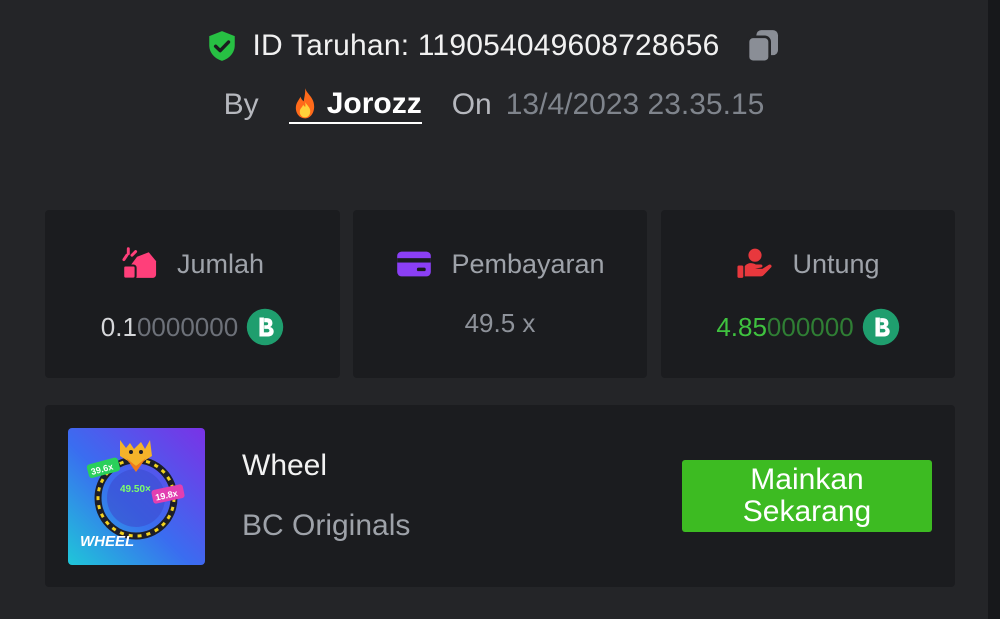 This screenshot has height=619, width=1000. What do you see at coordinates (187, 326) in the screenshot?
I see `stat-value-amount-trailing: 0000000` at bounding box center [187, 326].